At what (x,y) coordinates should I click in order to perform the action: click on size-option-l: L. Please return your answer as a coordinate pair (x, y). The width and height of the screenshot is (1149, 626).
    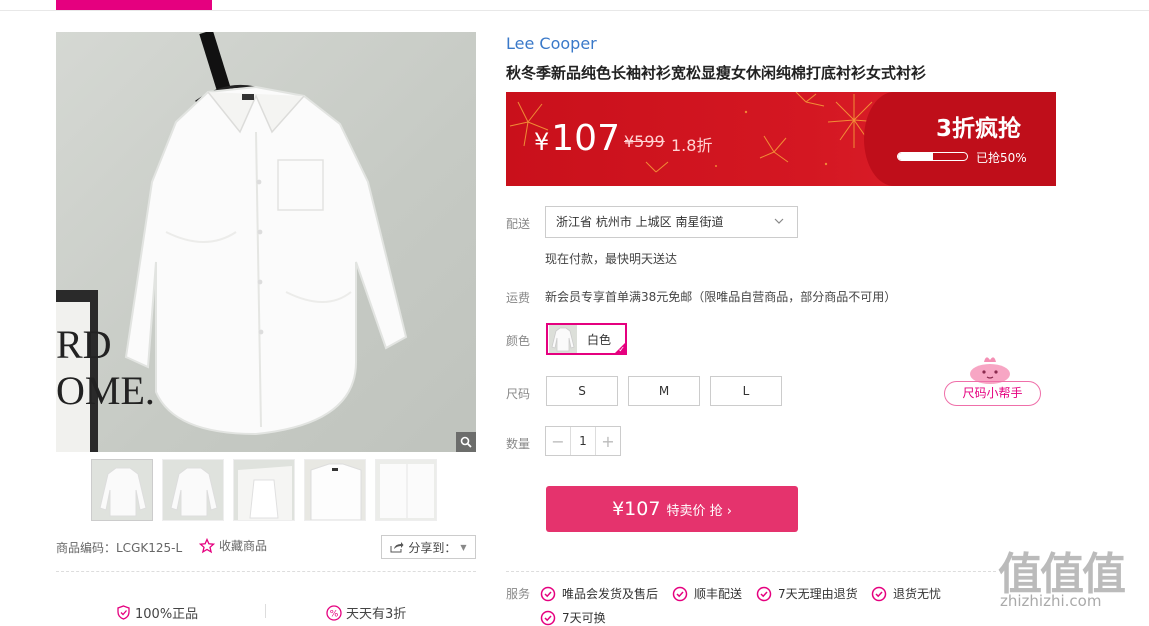
    Looking at the image, I should click on (746, 391).